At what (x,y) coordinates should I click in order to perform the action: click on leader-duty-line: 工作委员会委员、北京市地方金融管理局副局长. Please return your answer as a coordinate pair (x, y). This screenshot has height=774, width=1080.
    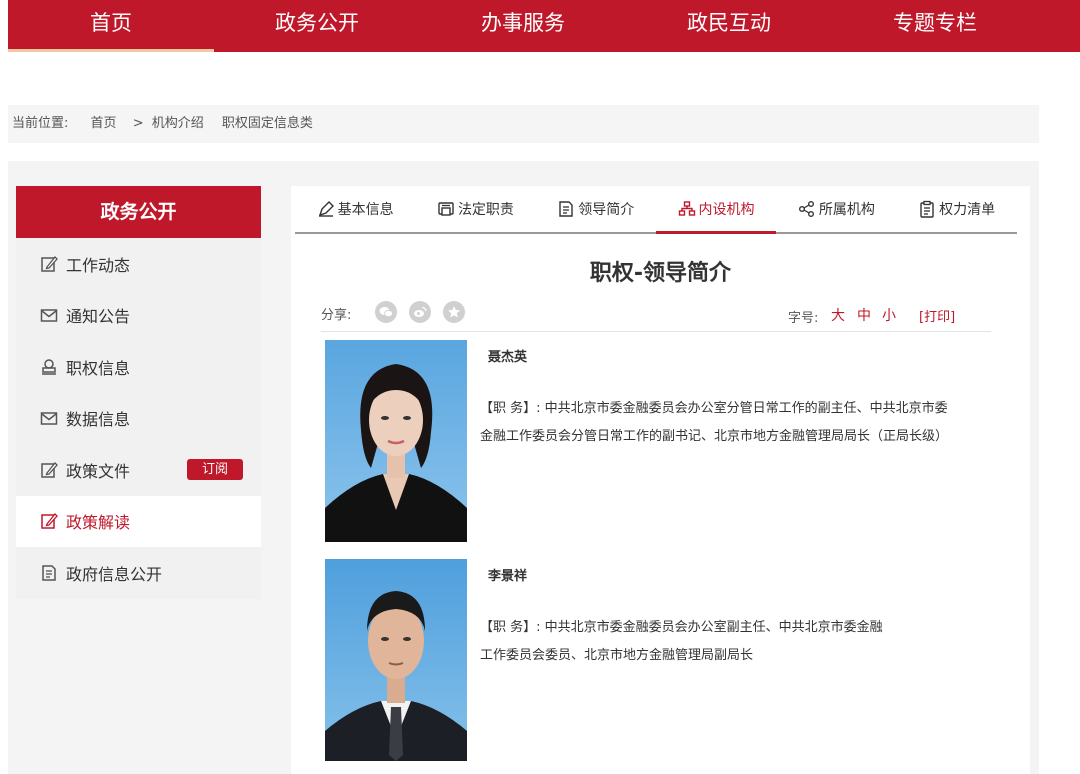
    Looking at the image, I should click on (617, 655).